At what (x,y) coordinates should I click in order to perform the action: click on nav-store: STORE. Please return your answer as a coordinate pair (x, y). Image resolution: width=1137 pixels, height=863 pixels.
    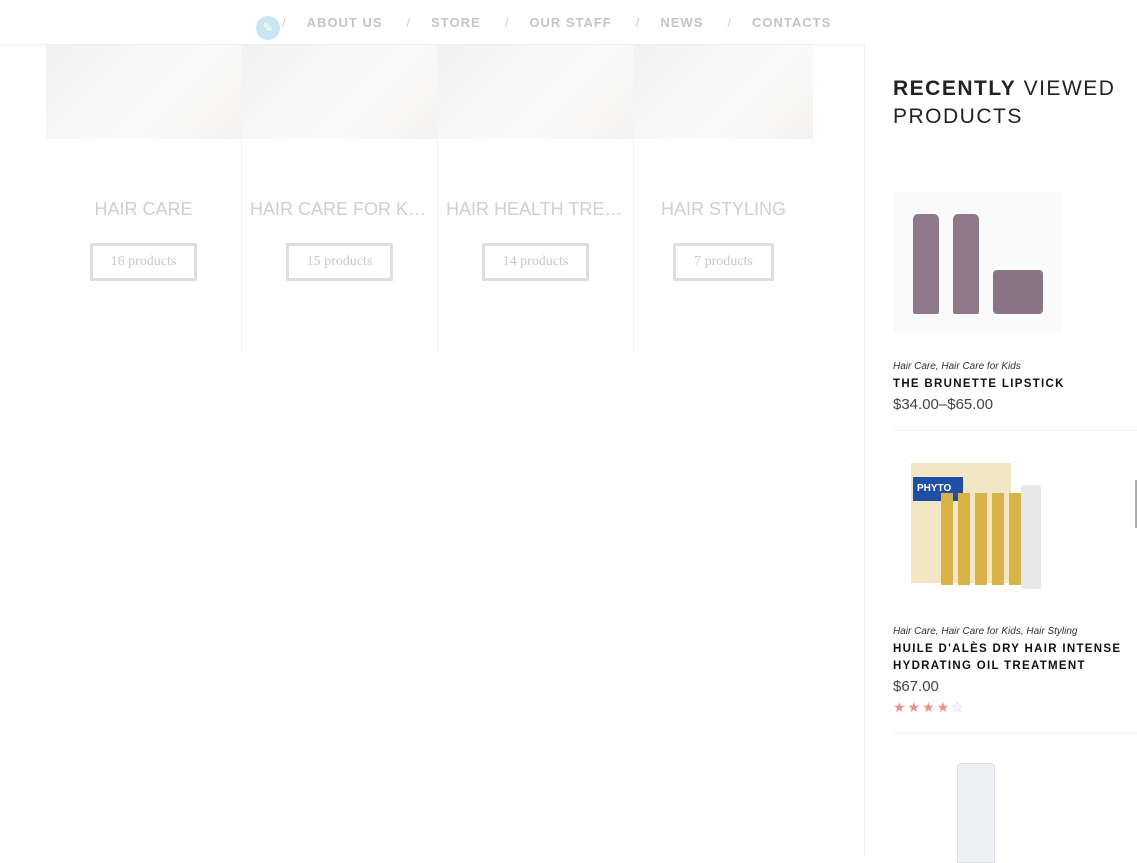
    Looking at the image, I should click on (456, 22).